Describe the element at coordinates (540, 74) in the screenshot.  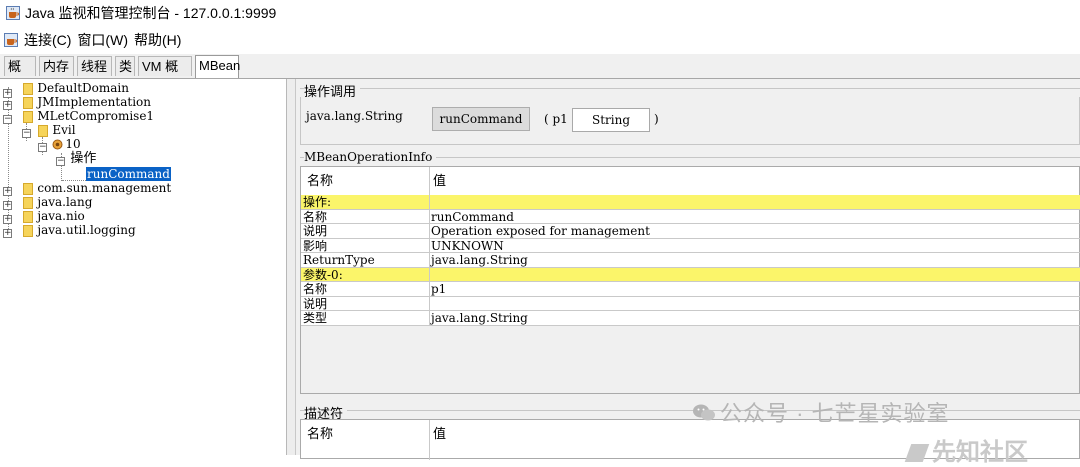
I see `tab-bar: 概览 内存 线程 类 VM 概要 MBean` at that location.